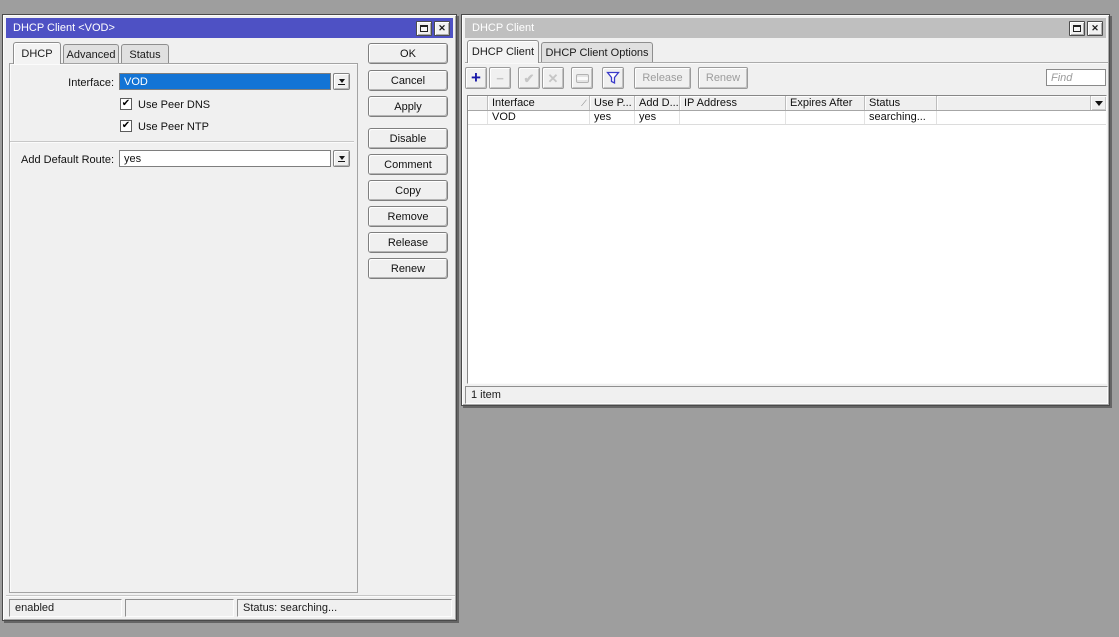  I want to click on column-menu-button, so click(1098, 103).